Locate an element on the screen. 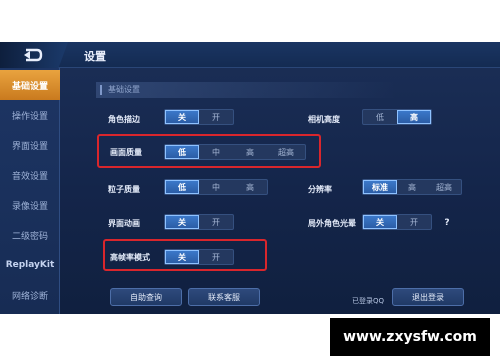  camera-height-label: 相机高度 is located at coordinates (324, 119).